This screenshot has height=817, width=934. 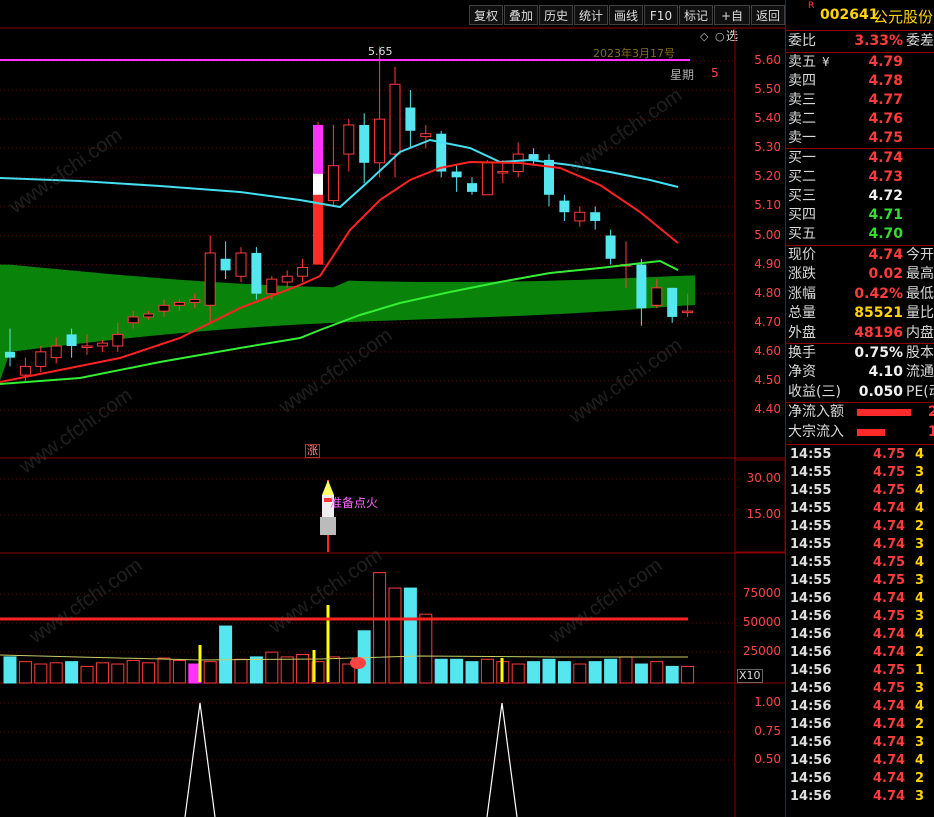 What do you see at coordinates (878, 313) in the screenshot?
I see `row-value: 85521` at bounding box center [878, 313].